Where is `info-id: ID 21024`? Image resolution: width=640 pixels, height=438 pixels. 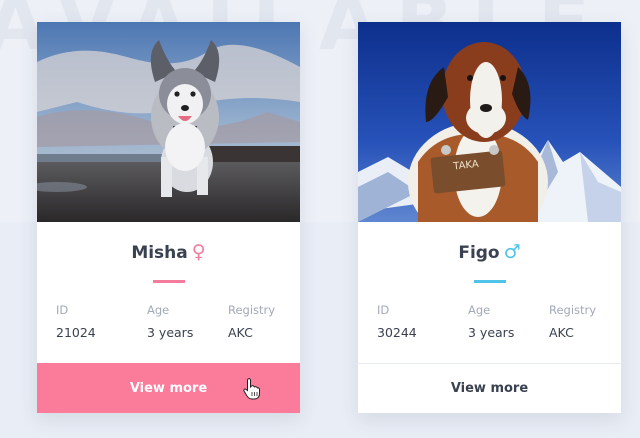
info-id: ID 21024 is located at coordinates (76, 321).